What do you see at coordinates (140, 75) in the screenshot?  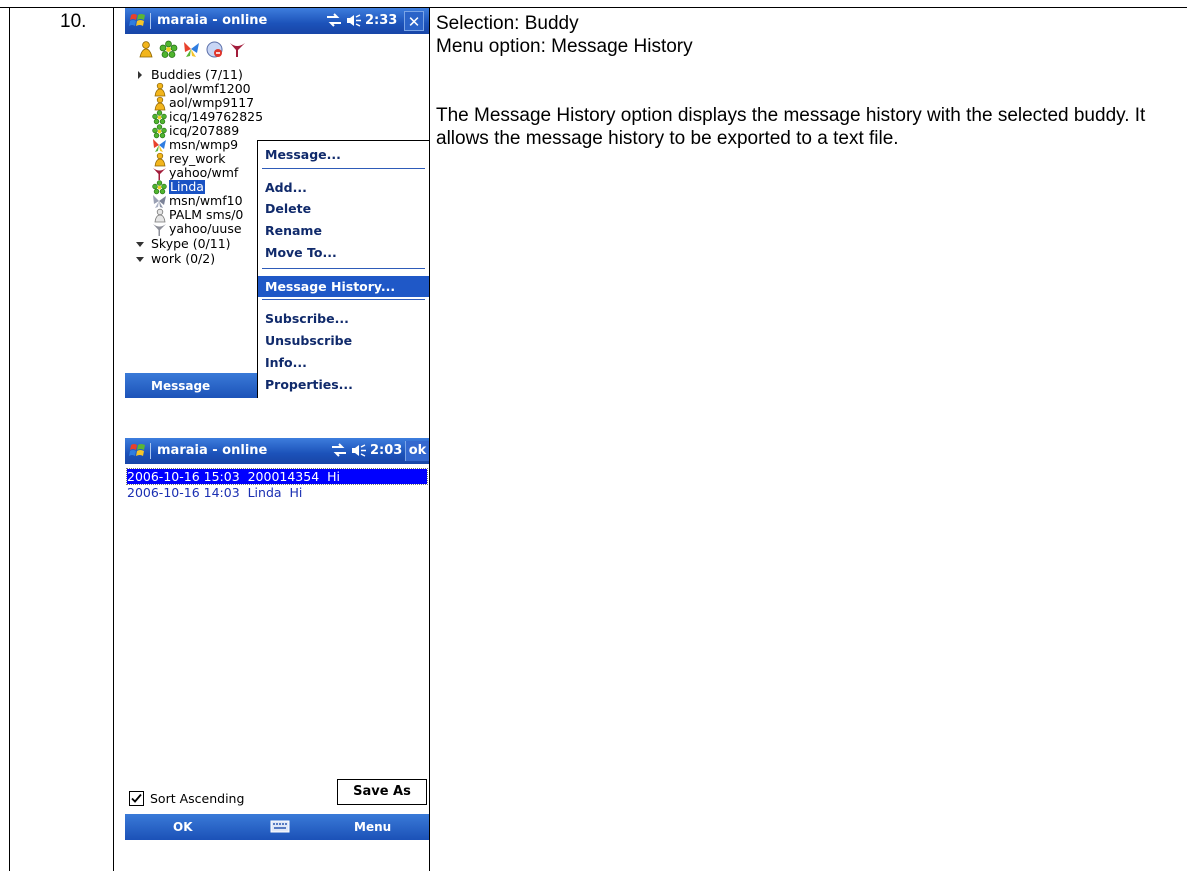 I see `collapse-arrow-icon` at bounding box center [140, 75].